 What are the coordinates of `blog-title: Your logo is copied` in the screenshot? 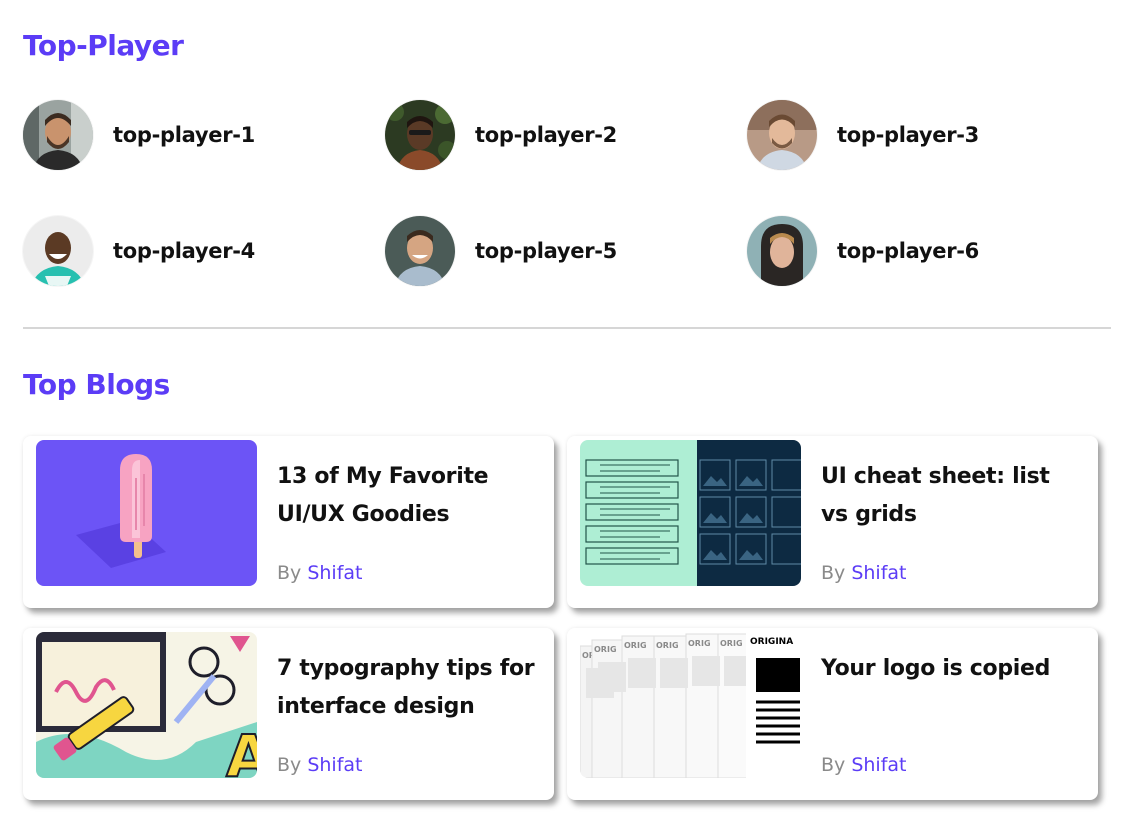 It's located at (951, 669).